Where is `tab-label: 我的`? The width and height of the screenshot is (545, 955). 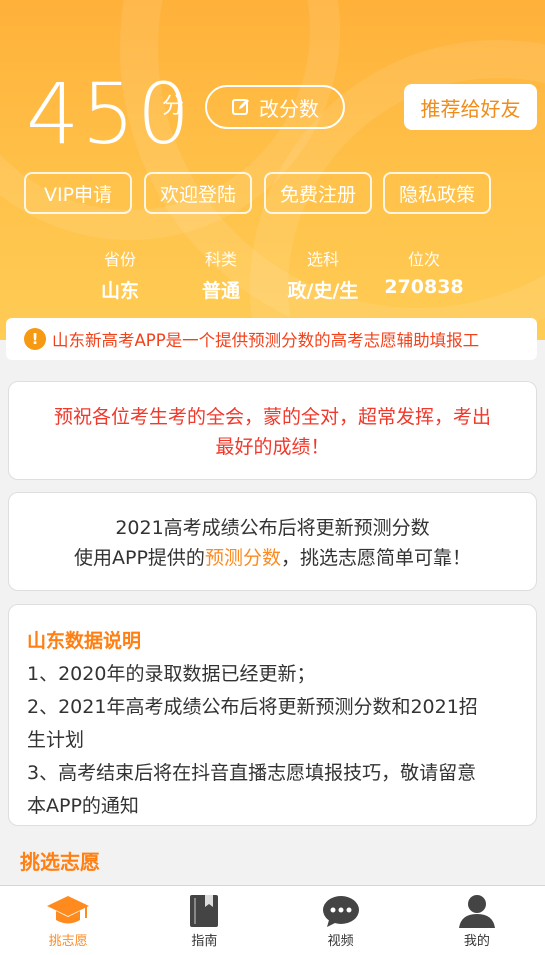 tab-label: 我的 is located at coordinates (476, 941).